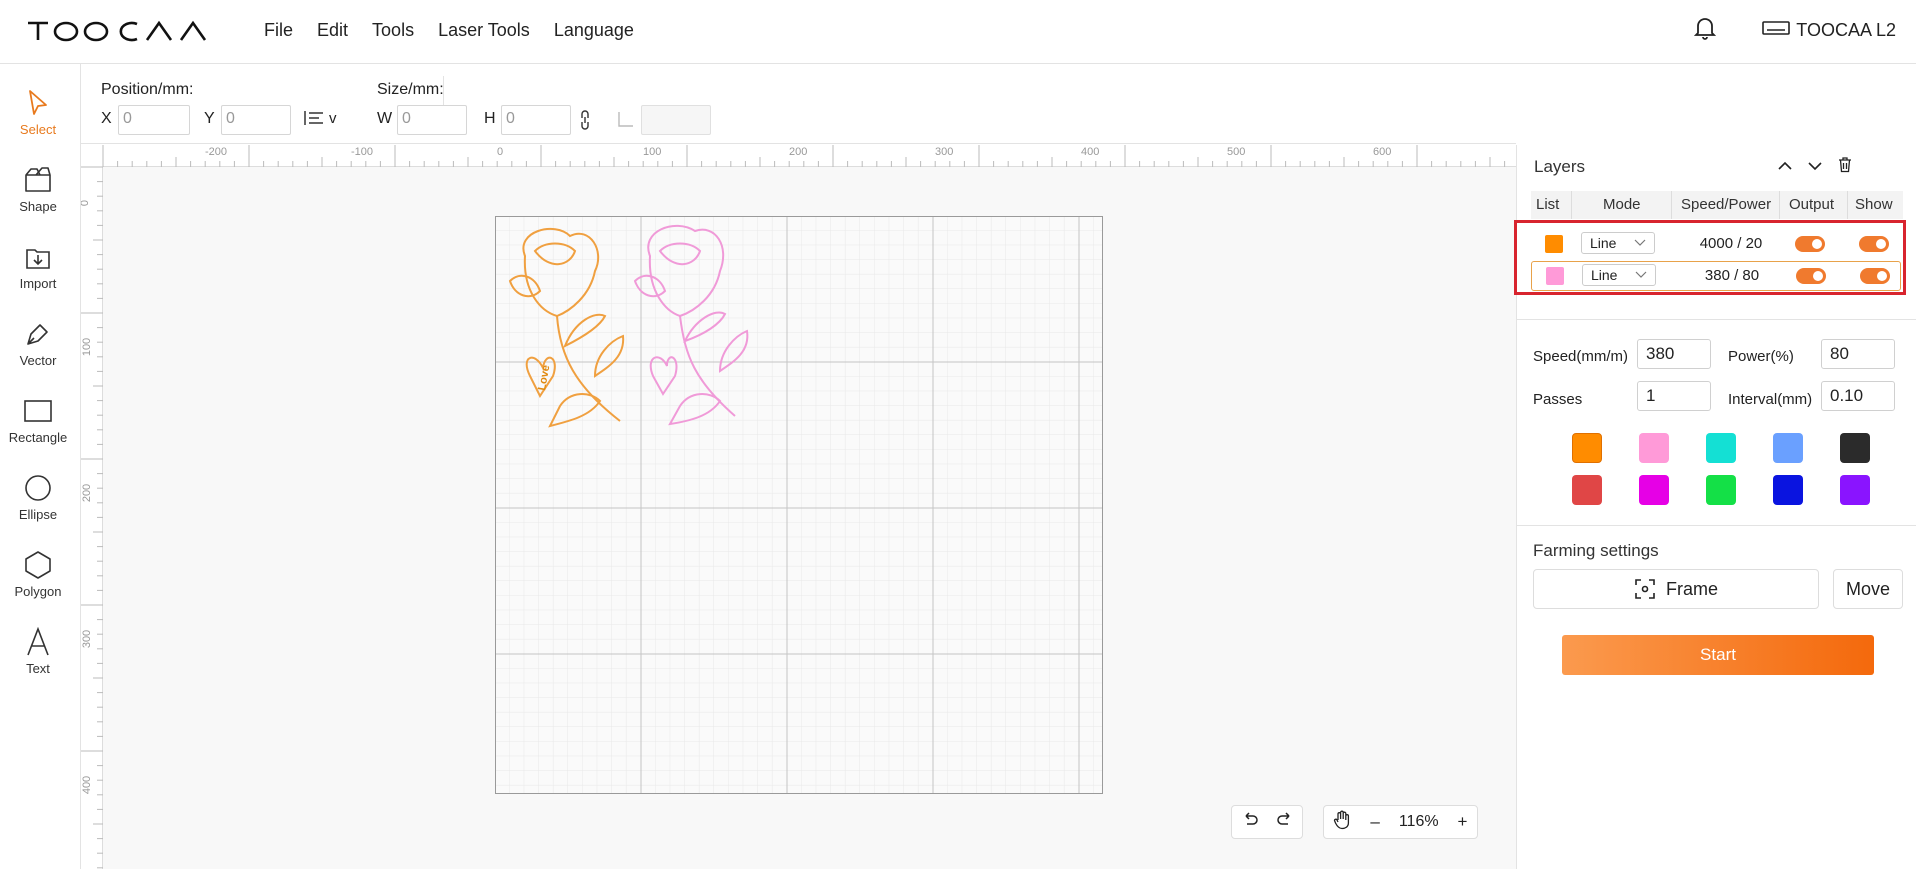 This screenshot has width=1916, height=869. I want to click on layer-down-icon, so click(1815, 168).